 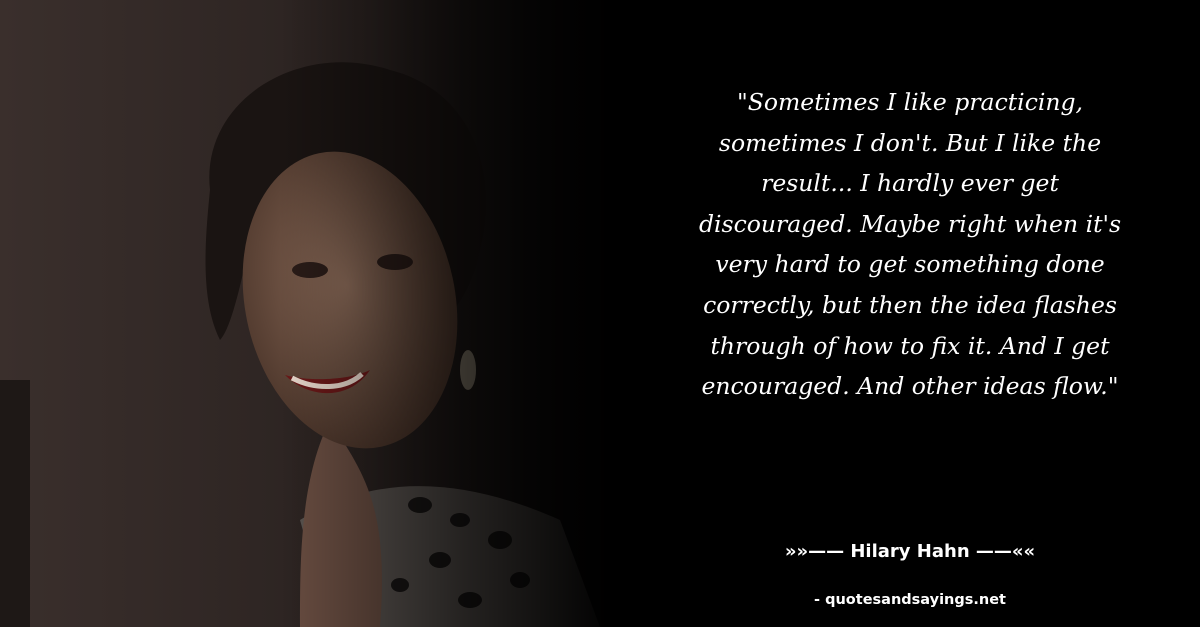 What do you see at coordinates (910, 142) in the screenshot?
I see `quote-line: sometimes I don't. But I like the` at bounding box center [910, 142].